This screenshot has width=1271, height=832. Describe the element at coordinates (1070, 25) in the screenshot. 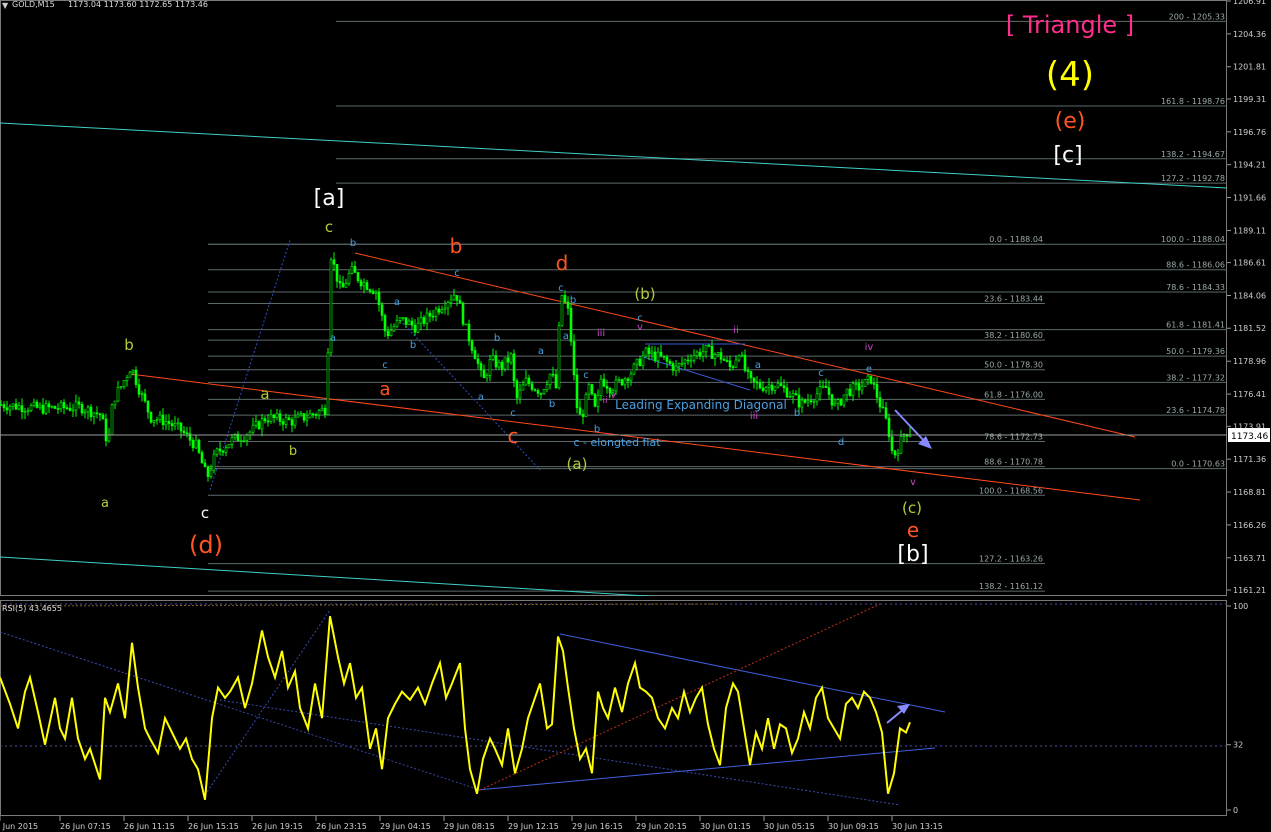

I see `triangle-label: [ Triangle ]` at that location.